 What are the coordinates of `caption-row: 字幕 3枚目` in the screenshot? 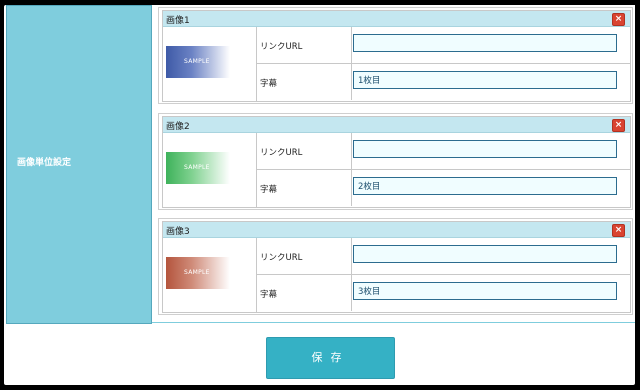 It's located at (443, 293).